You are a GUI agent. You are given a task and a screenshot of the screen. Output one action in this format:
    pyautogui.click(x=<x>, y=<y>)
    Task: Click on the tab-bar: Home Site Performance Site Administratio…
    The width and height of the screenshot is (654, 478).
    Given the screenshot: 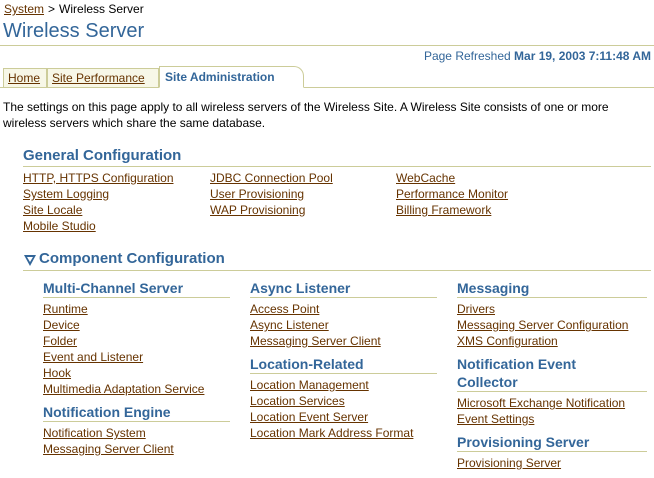 What is the action you would take?
    pyautogui.click(x=327, y=77)
    